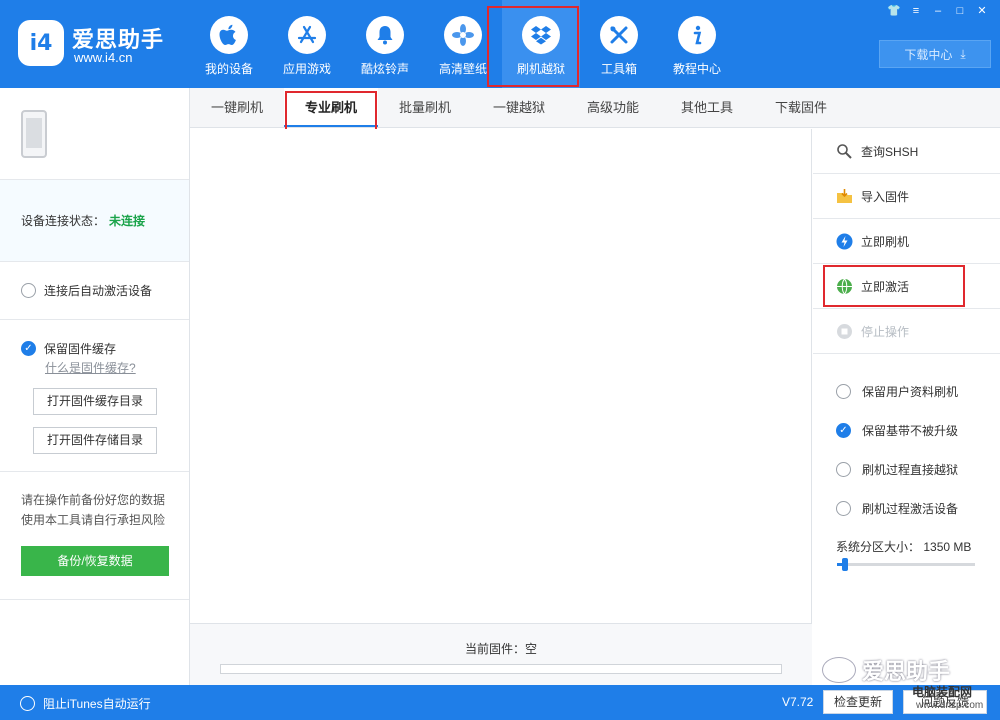 The height and width of the screenshot is (720, 1000). I want to click on watermark-url: www.dnzp.com, so click(950, 705).